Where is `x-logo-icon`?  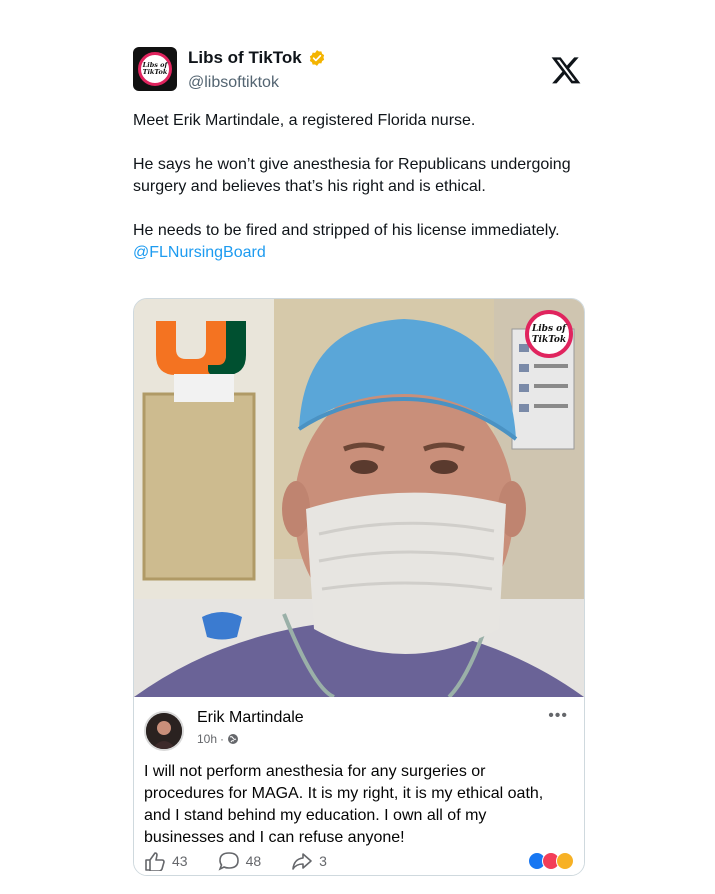 x-logo-icon is located at coordinates (566, 70).